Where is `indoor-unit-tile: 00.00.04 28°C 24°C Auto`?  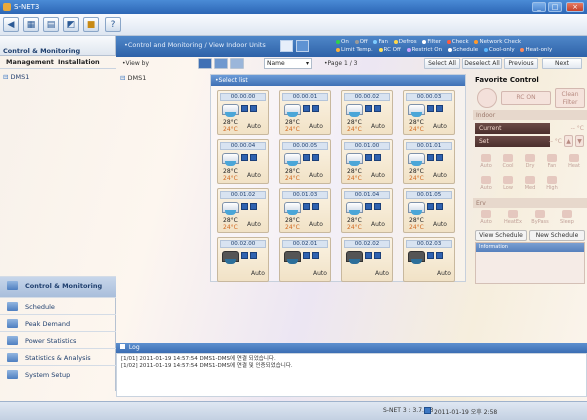 indoor-unit-tile: 00.00.04 28°C 24°C Auto is located at coordinates (243, 161).